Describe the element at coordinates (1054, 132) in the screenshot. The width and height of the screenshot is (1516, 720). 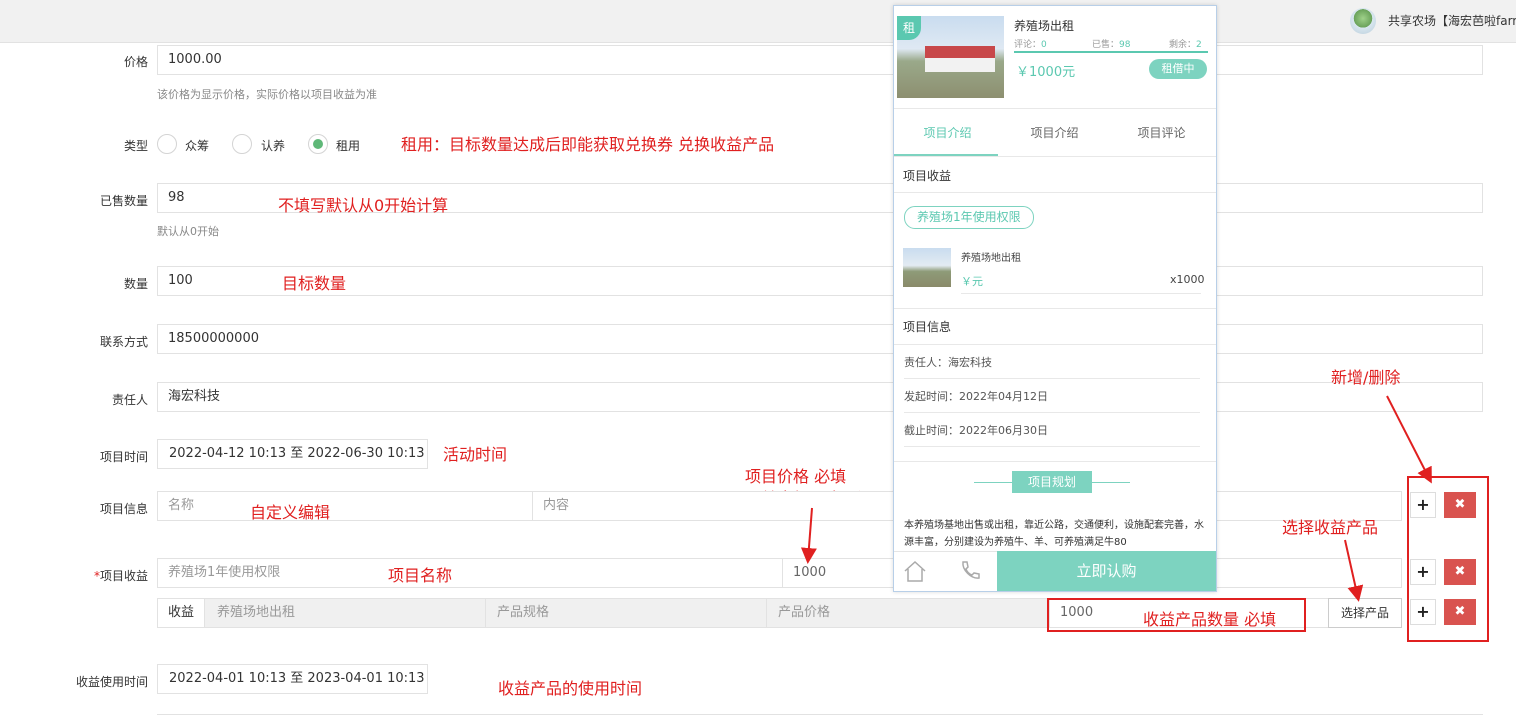
I see `tab-intro-2: 项目介绍` at that location.